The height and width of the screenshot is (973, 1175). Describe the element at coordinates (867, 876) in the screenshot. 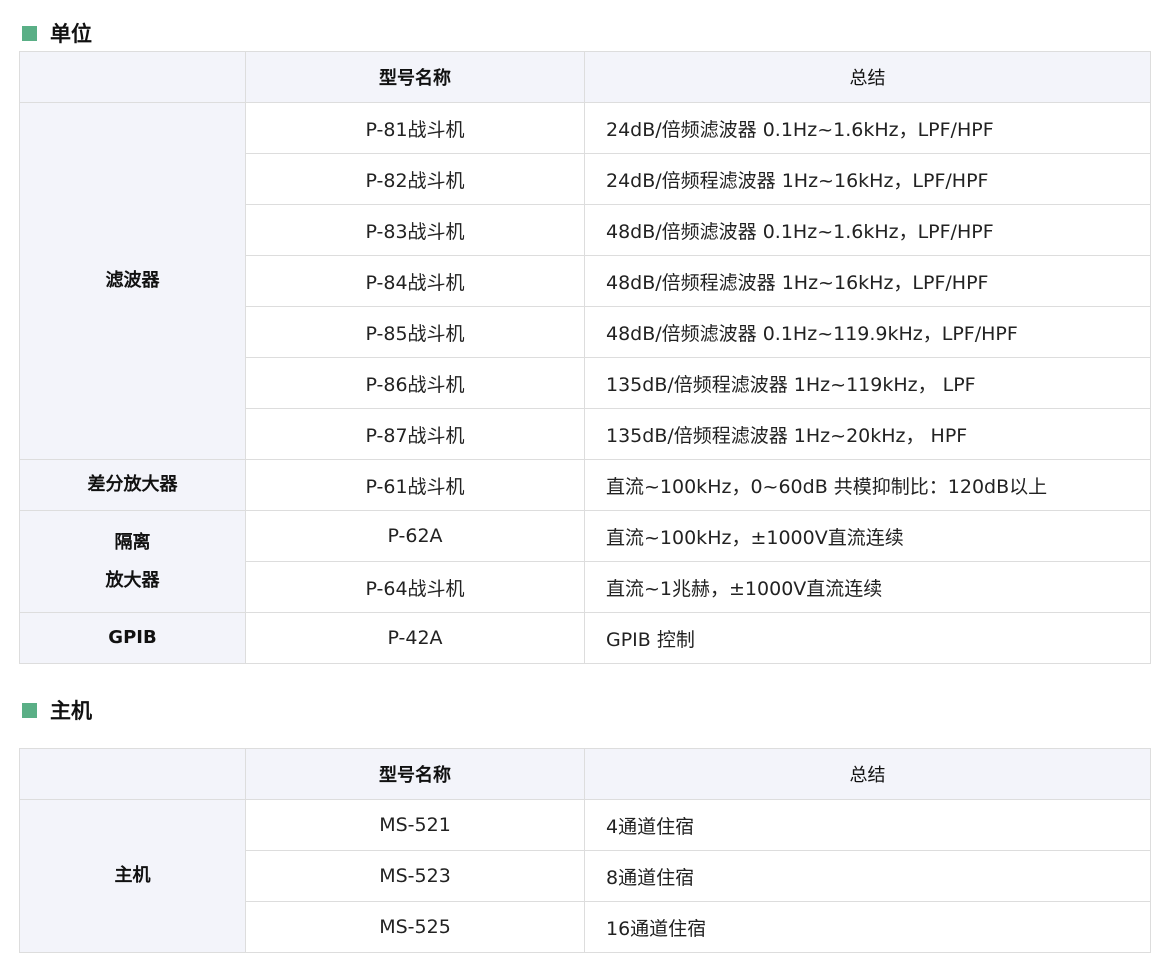

I see `summary-cell: 8通道住宿` at that location.